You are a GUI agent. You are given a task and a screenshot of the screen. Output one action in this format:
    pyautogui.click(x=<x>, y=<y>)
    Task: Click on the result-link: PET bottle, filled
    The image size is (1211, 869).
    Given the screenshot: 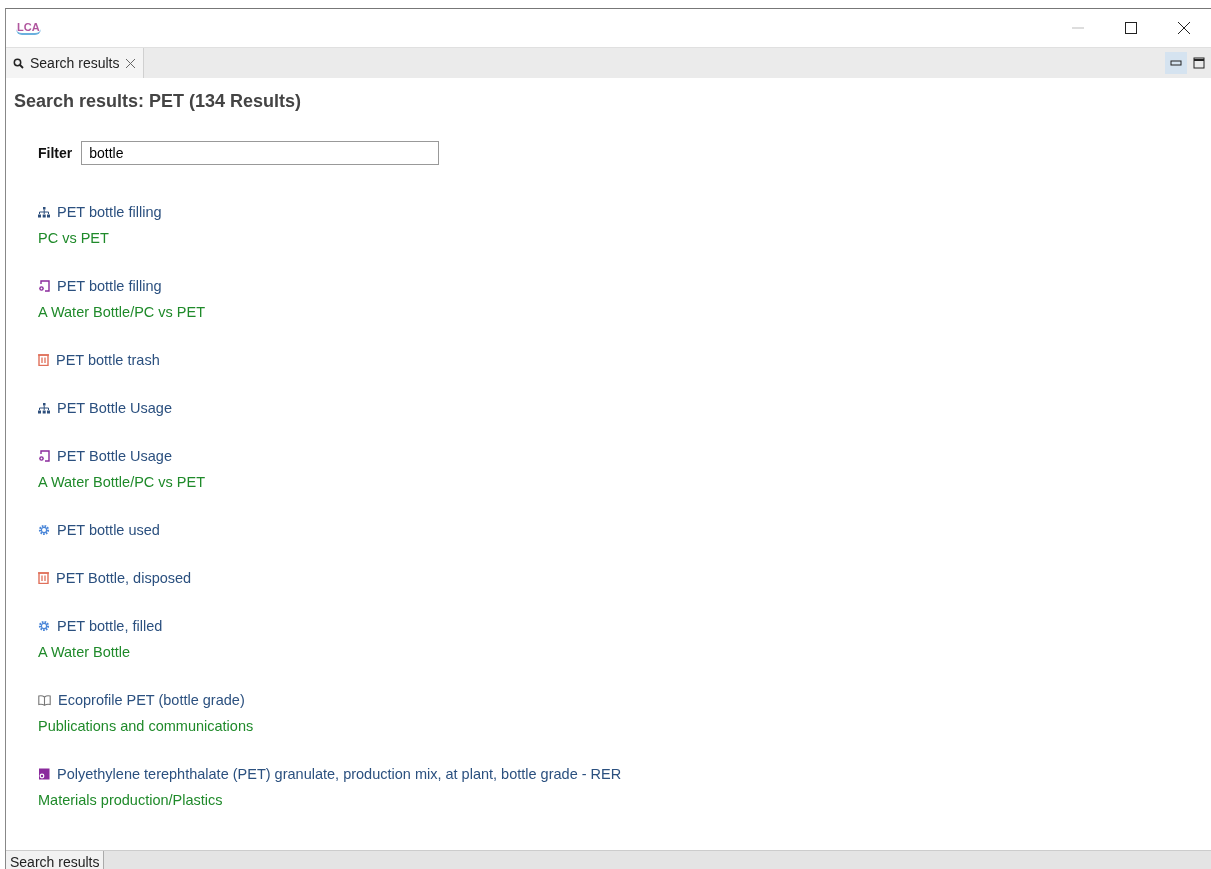 What is the action you would take?
    pyautogui.click(x=110, y=626)
    